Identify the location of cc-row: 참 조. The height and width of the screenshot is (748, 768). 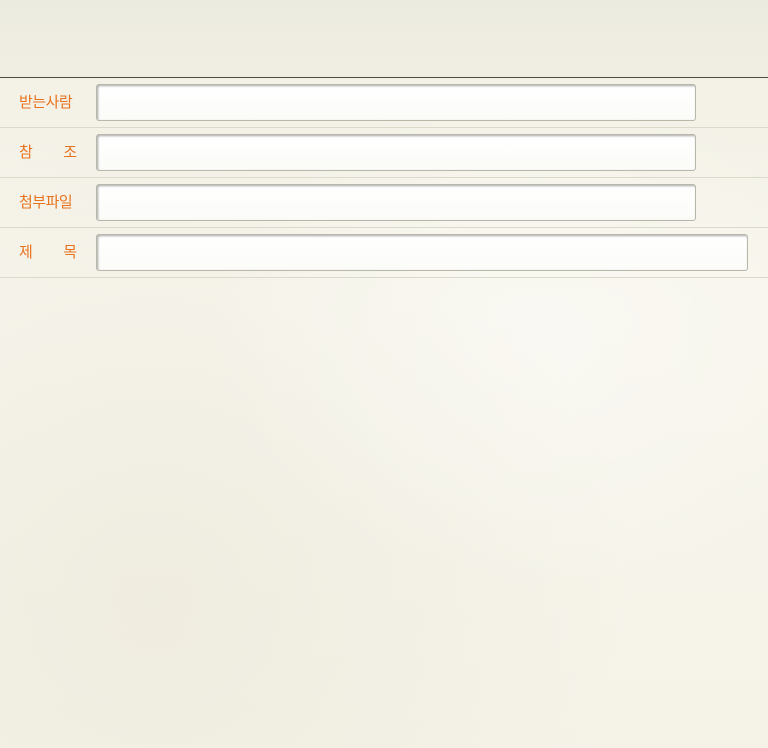
(384, 153).